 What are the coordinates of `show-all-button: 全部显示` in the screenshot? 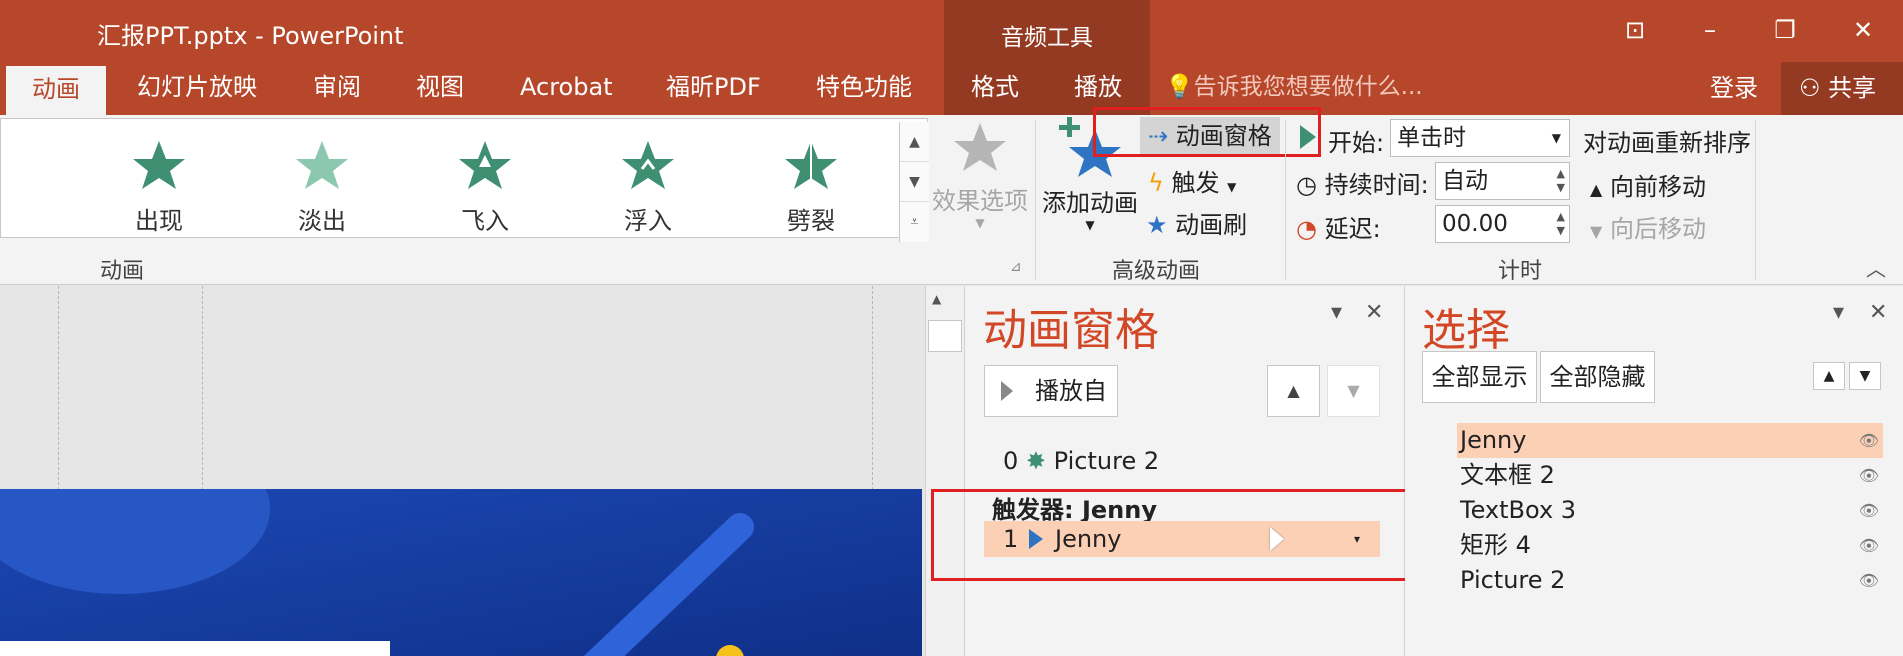 It's located at (1479, 377).